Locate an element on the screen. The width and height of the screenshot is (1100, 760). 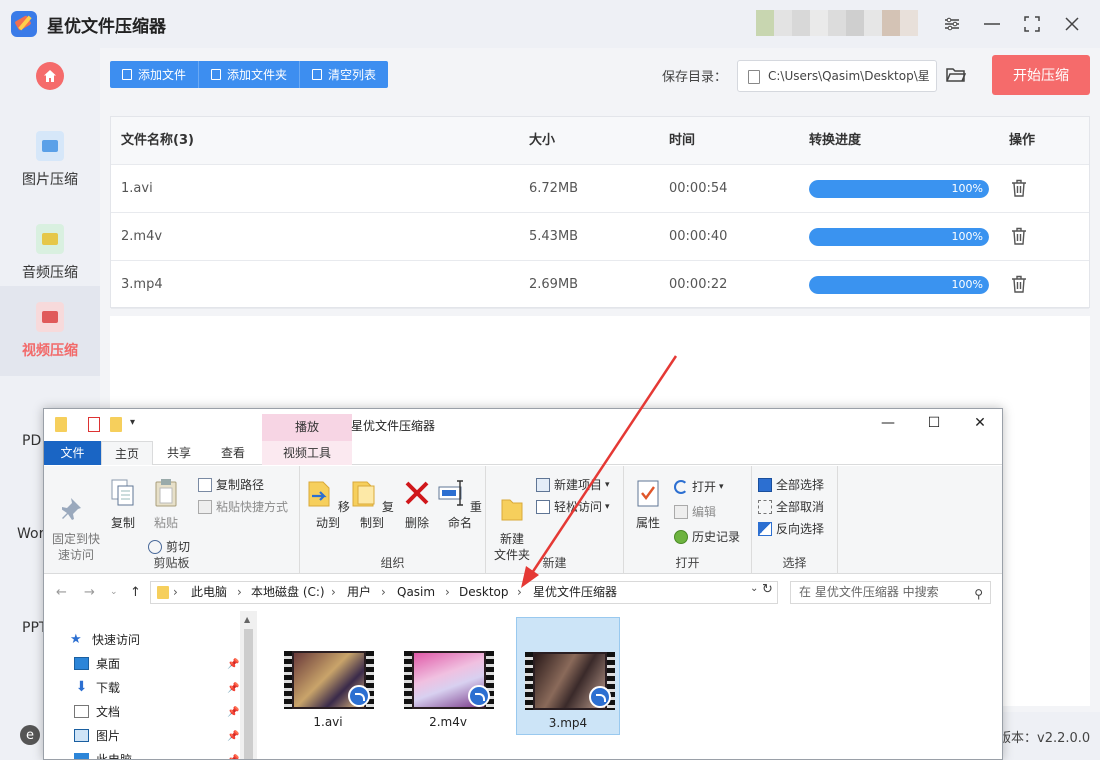
download-icon: ⬇ is located at coordinates (81, 687).